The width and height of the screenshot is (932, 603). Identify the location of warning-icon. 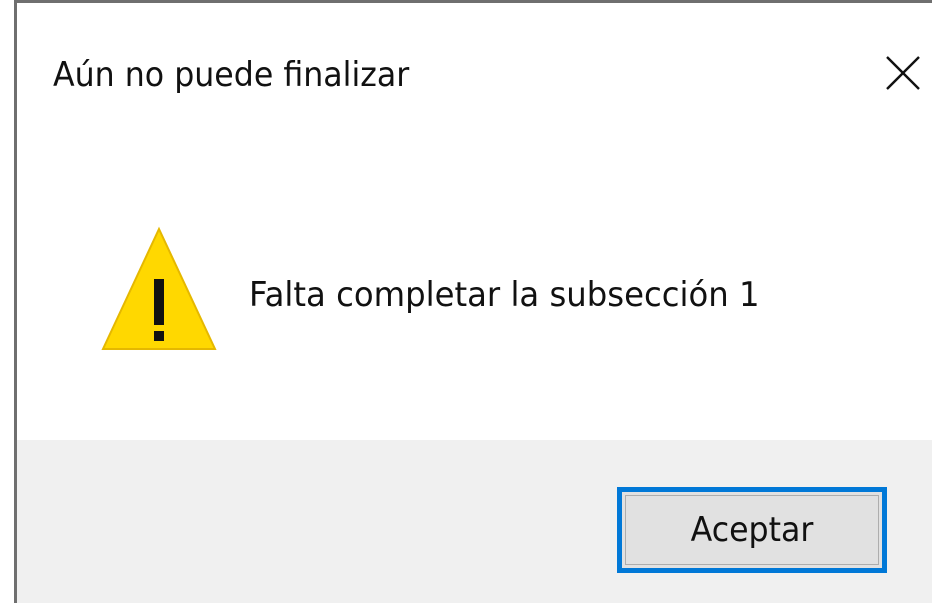
(159, 288).